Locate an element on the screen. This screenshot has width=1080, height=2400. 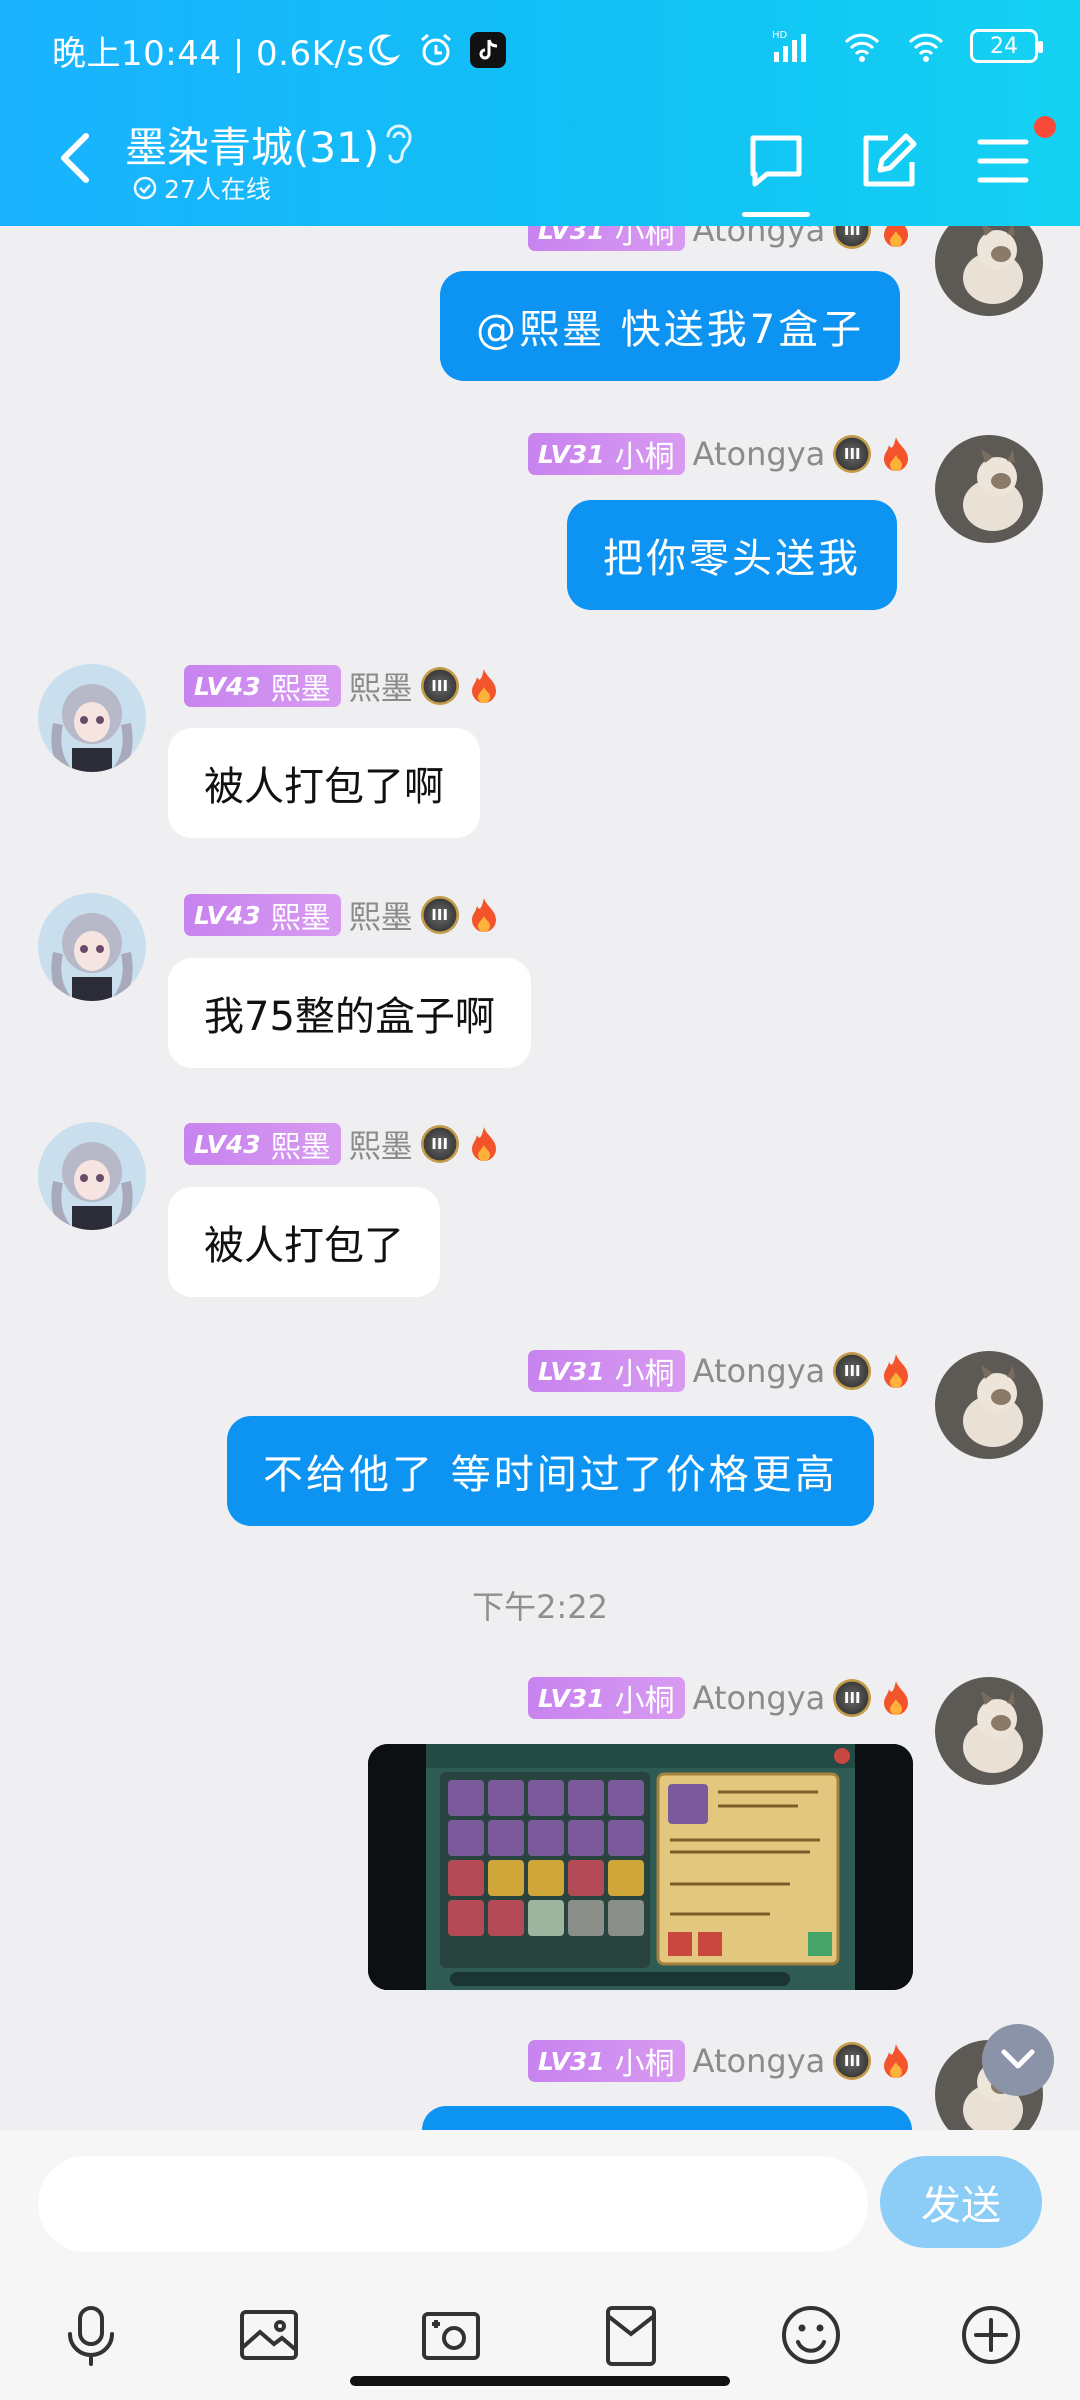
battery-icon: 24 is located at coordinates (1006, 46).